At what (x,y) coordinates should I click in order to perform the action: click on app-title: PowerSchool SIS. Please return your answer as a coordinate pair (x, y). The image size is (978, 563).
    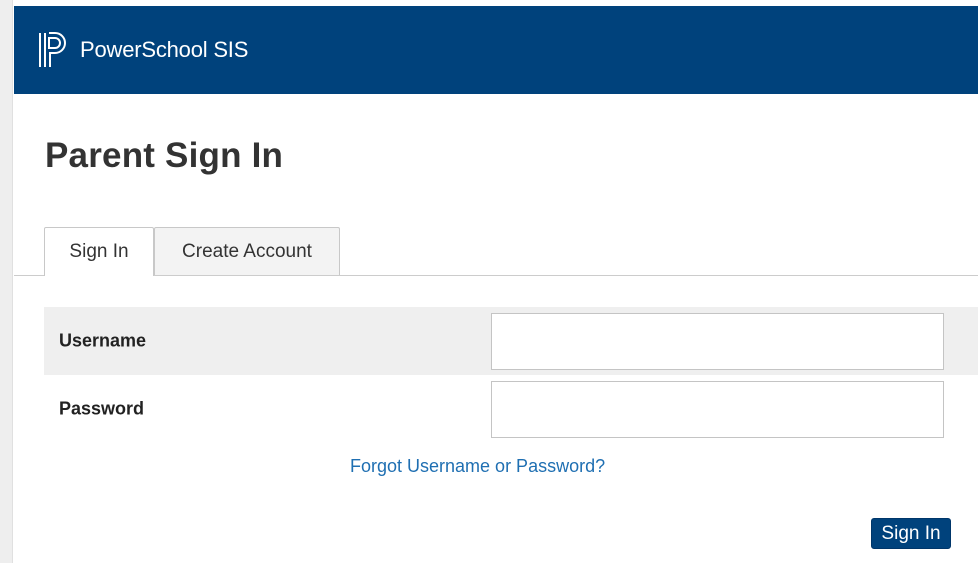
    Looking at the image, I should click on (164, 49).